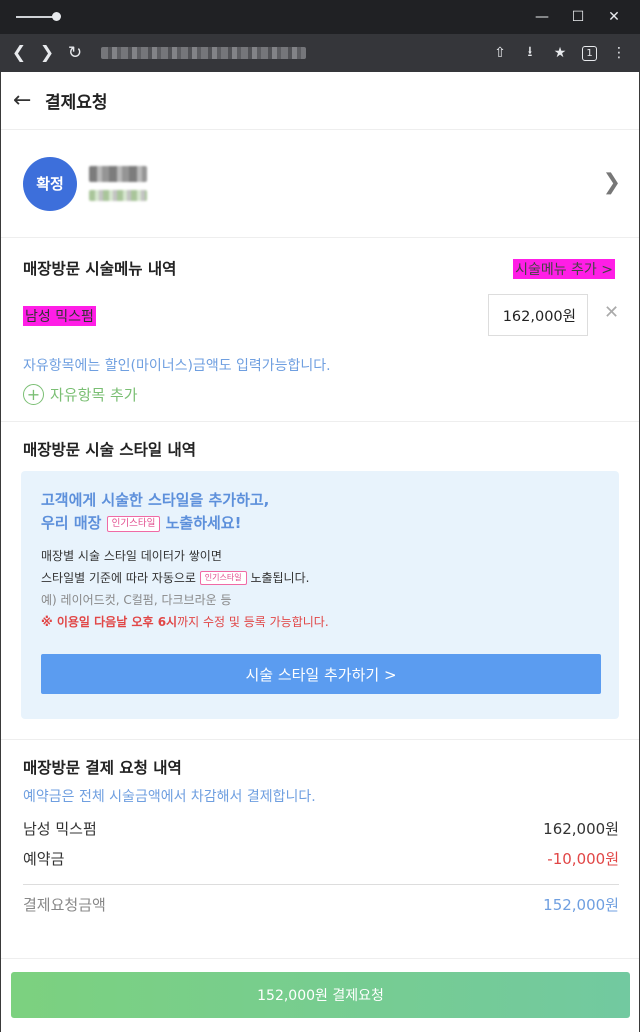 The width and height of the screenshot is (640, 1032). I want to click on customer-name-redacted, so click(118, 174).